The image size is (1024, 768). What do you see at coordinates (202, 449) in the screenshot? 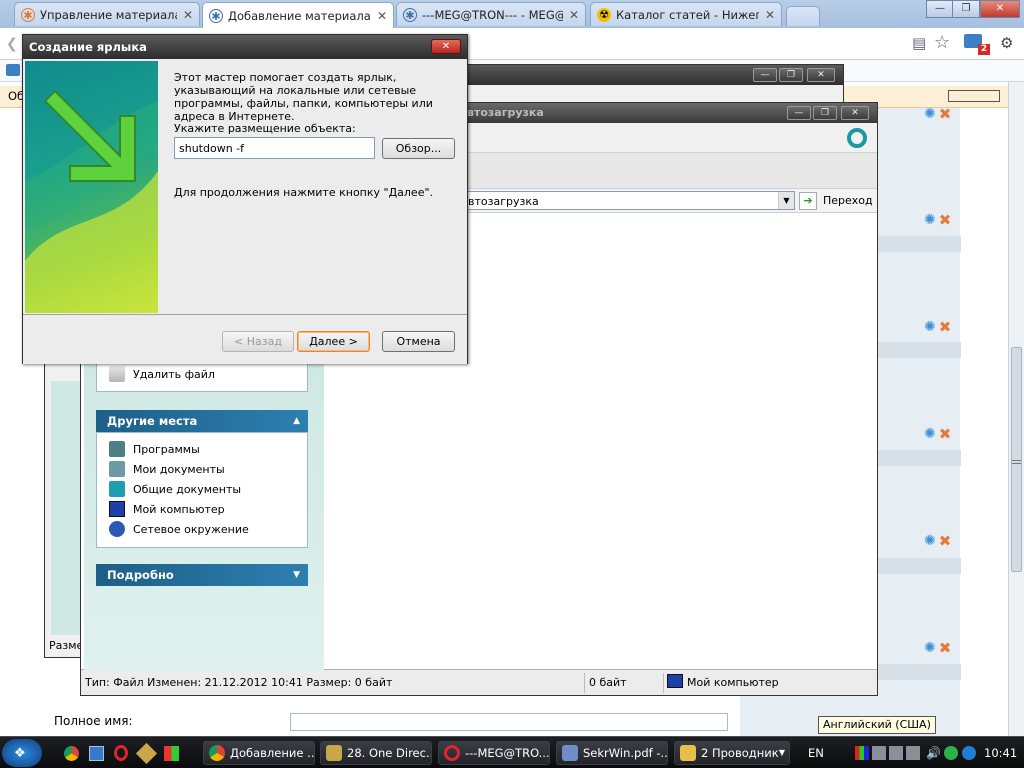
I see `link-programs: Программы` at bounding box center [202, 449].